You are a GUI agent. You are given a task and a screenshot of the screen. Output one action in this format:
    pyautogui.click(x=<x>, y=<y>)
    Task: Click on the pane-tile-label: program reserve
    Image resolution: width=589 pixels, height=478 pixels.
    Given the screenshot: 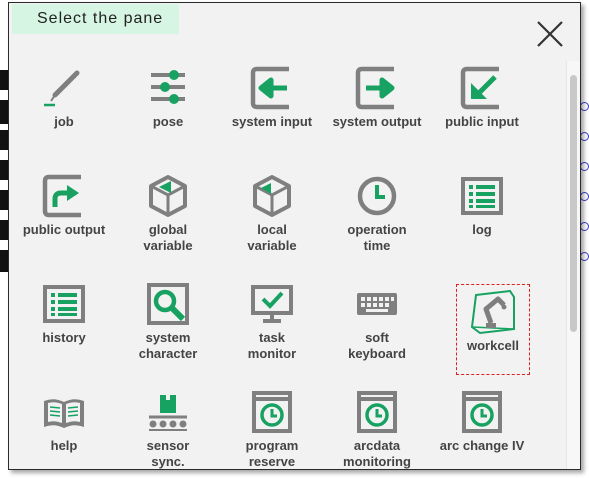 What is the action you would take?
    pyautogui.click(x=272, y=453)
    